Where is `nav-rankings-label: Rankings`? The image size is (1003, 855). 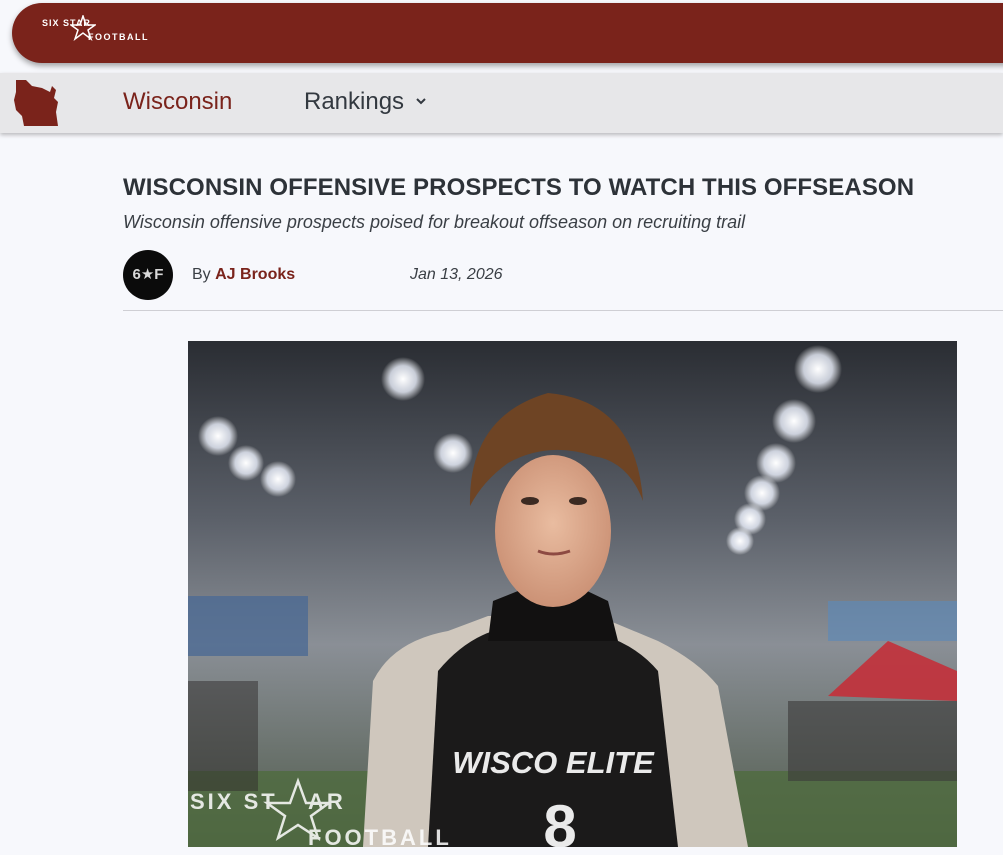
nav-rankings-label: Rankings is located at coordinates (354, 101).